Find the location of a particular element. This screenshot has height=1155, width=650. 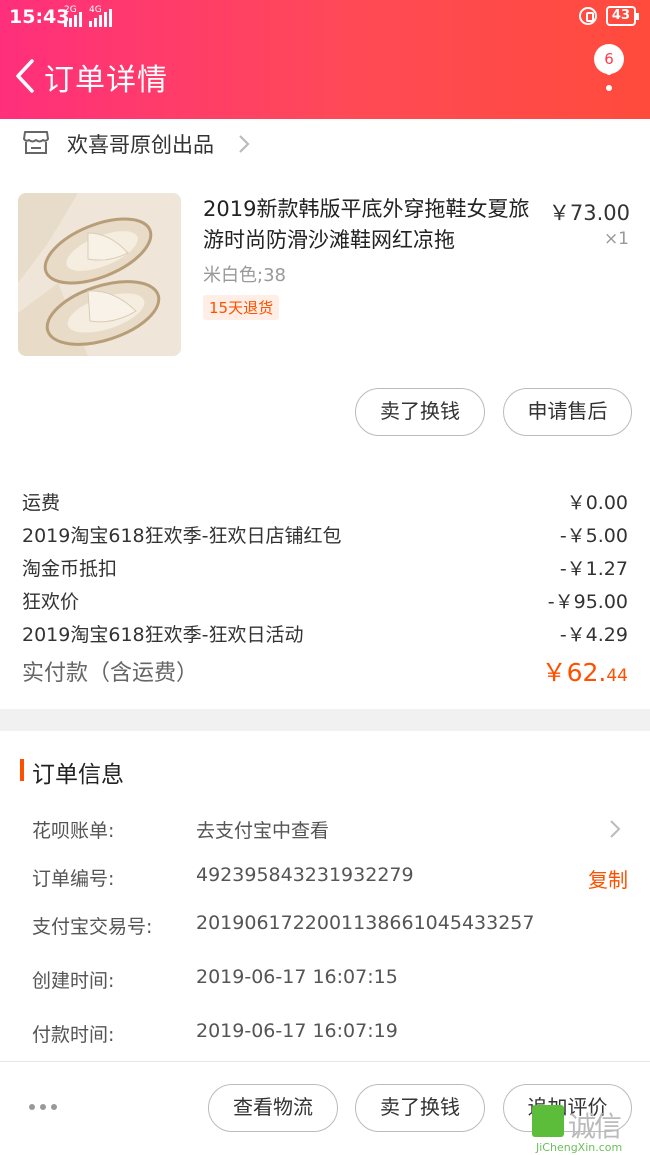

info-value: 2019-06-17 16:07:15 is located at coordinates (297, 977).